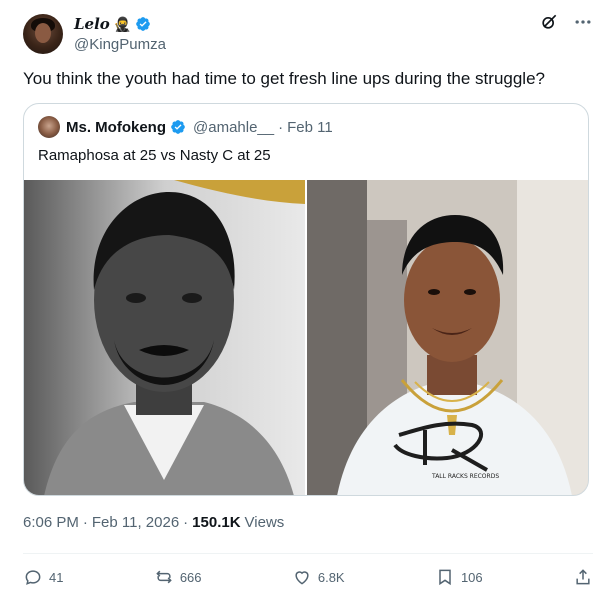 The height and width of the screenshot is (599, 615). I want to click on quoted-author-name: Ms. Mofokeng, so click(116, 127).